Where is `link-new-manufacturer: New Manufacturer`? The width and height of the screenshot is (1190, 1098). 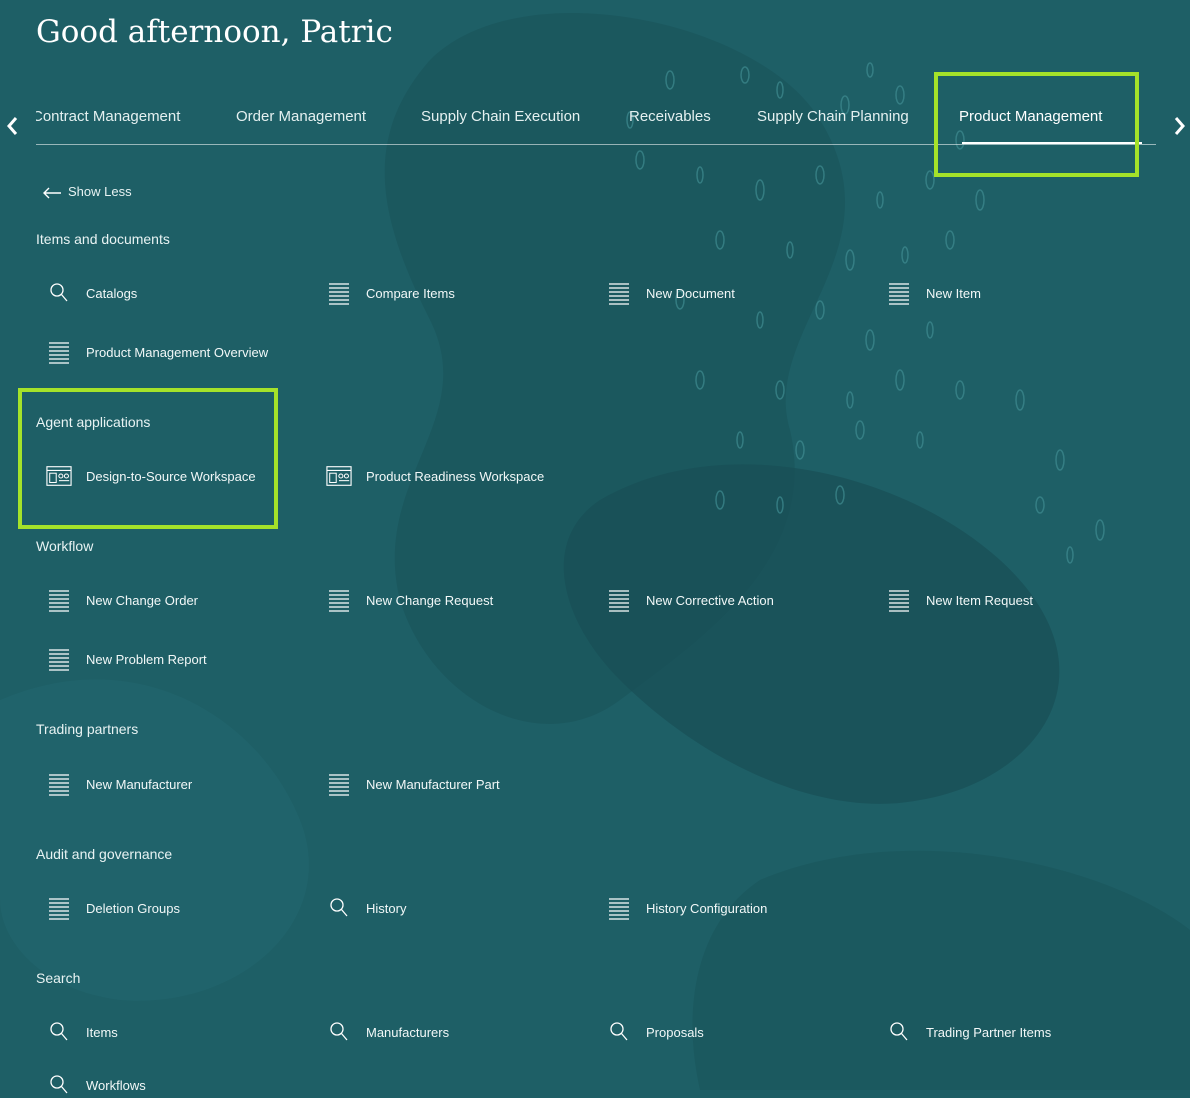
link-new-manufacturer: New Manufacturer is located at coordinates (116, 784).